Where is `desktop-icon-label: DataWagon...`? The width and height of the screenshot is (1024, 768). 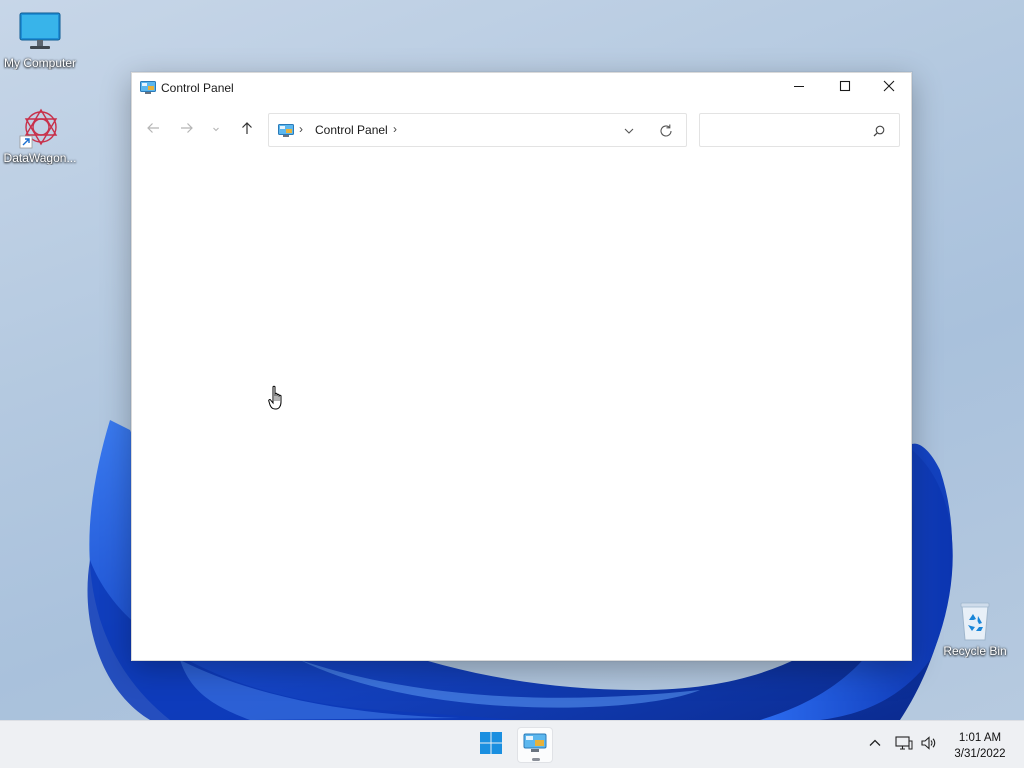
desktop-icon-label: DataWagon... is located at coordinates (40, 158).